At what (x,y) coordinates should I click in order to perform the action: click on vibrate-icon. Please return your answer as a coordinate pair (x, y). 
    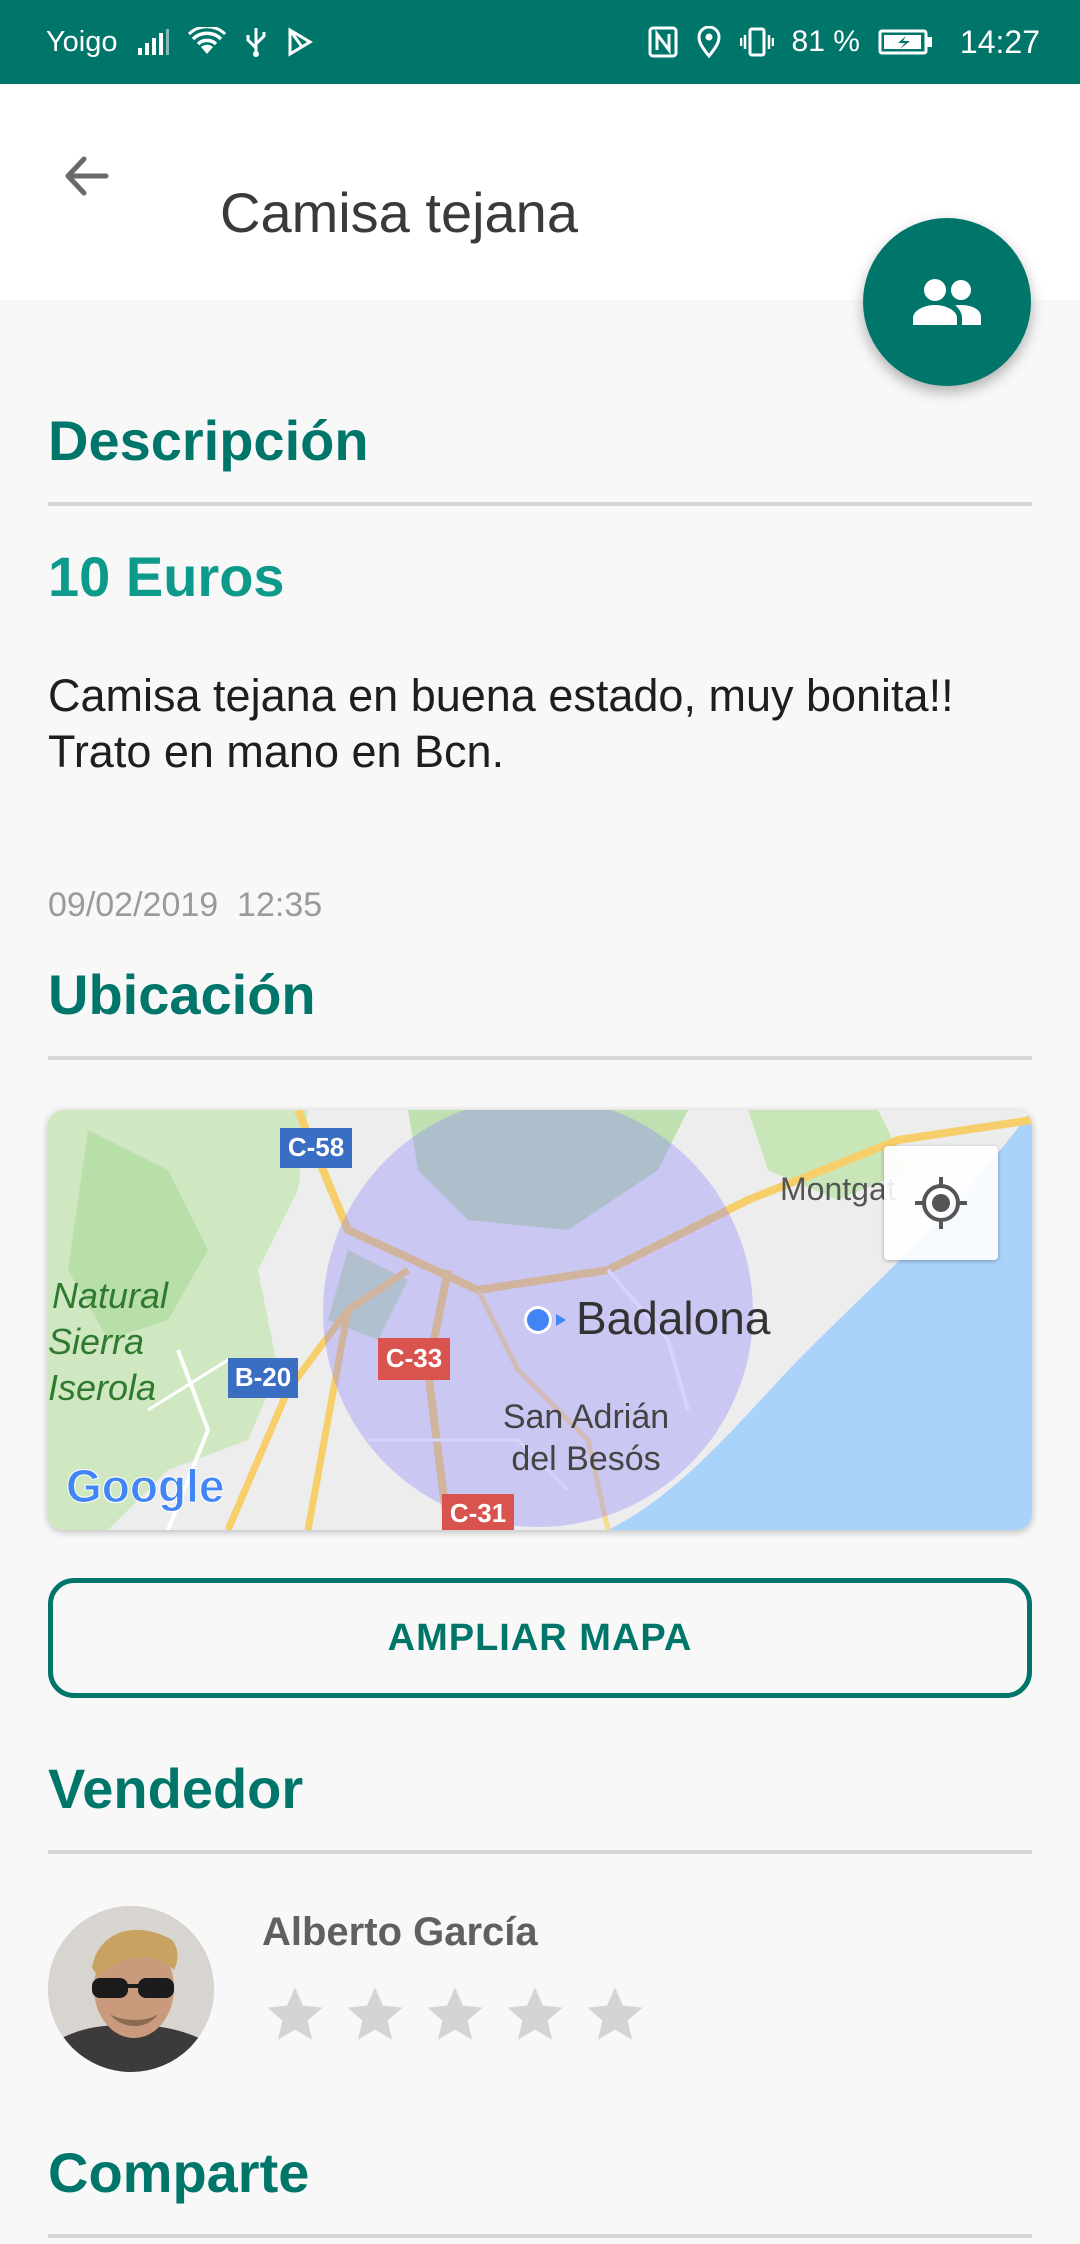
    Looking at the image, I should click on (756, 42).